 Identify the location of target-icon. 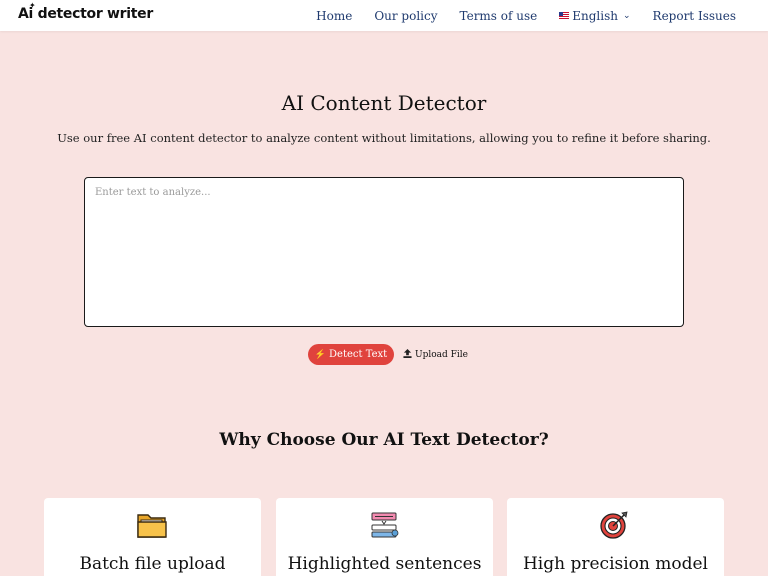
(614, 525).